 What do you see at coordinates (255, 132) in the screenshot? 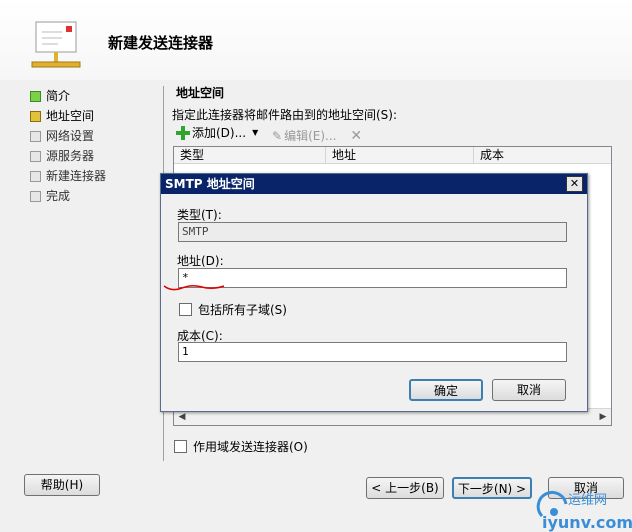
I see `dropdown-arrow-icon: ▼` at bounding box center [255, 132].